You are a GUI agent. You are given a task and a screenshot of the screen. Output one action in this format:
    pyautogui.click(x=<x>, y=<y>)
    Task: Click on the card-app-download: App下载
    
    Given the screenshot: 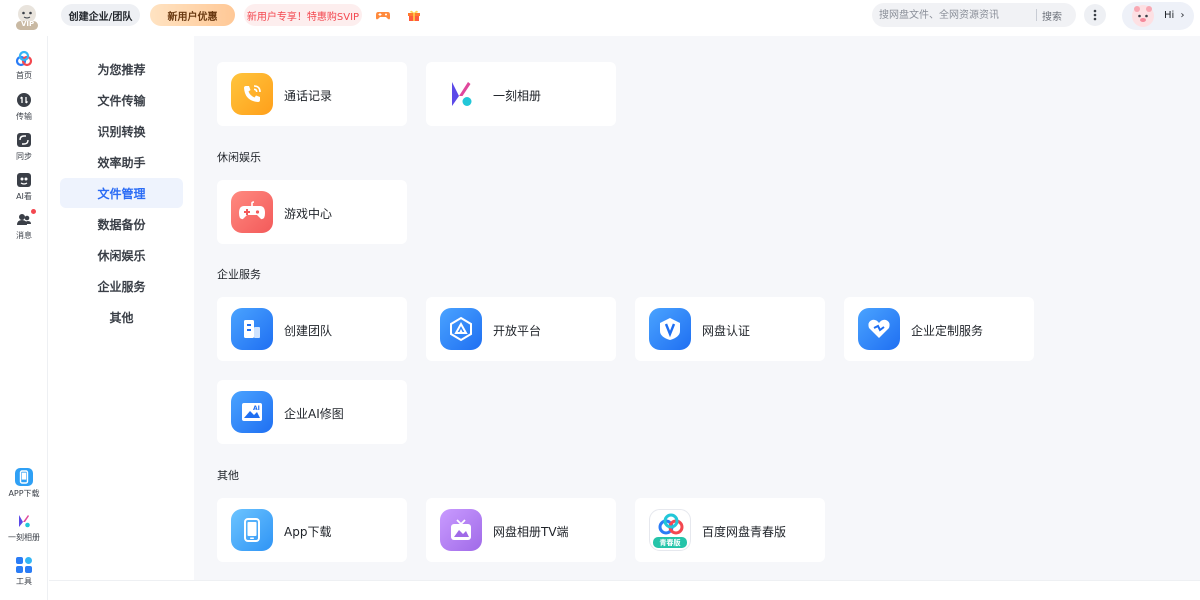 What is the action you would take?
    pyautogui.click(x=312, y=530)
    